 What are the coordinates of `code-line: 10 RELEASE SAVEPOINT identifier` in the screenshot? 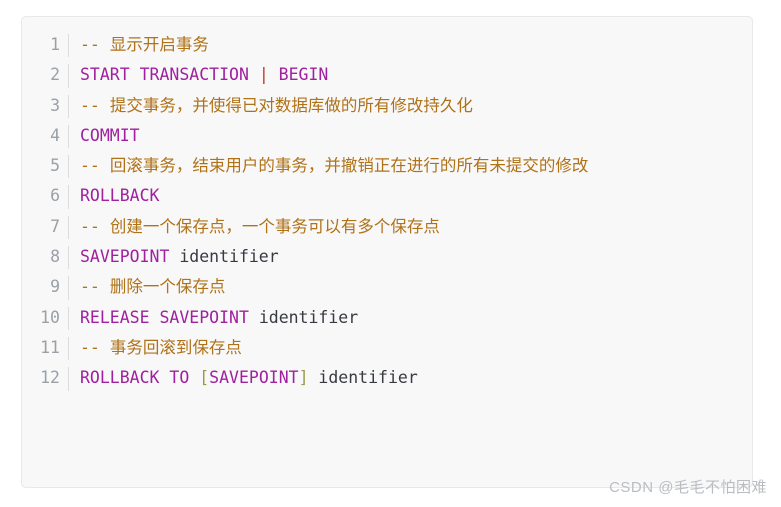 It's located at (387, 318).